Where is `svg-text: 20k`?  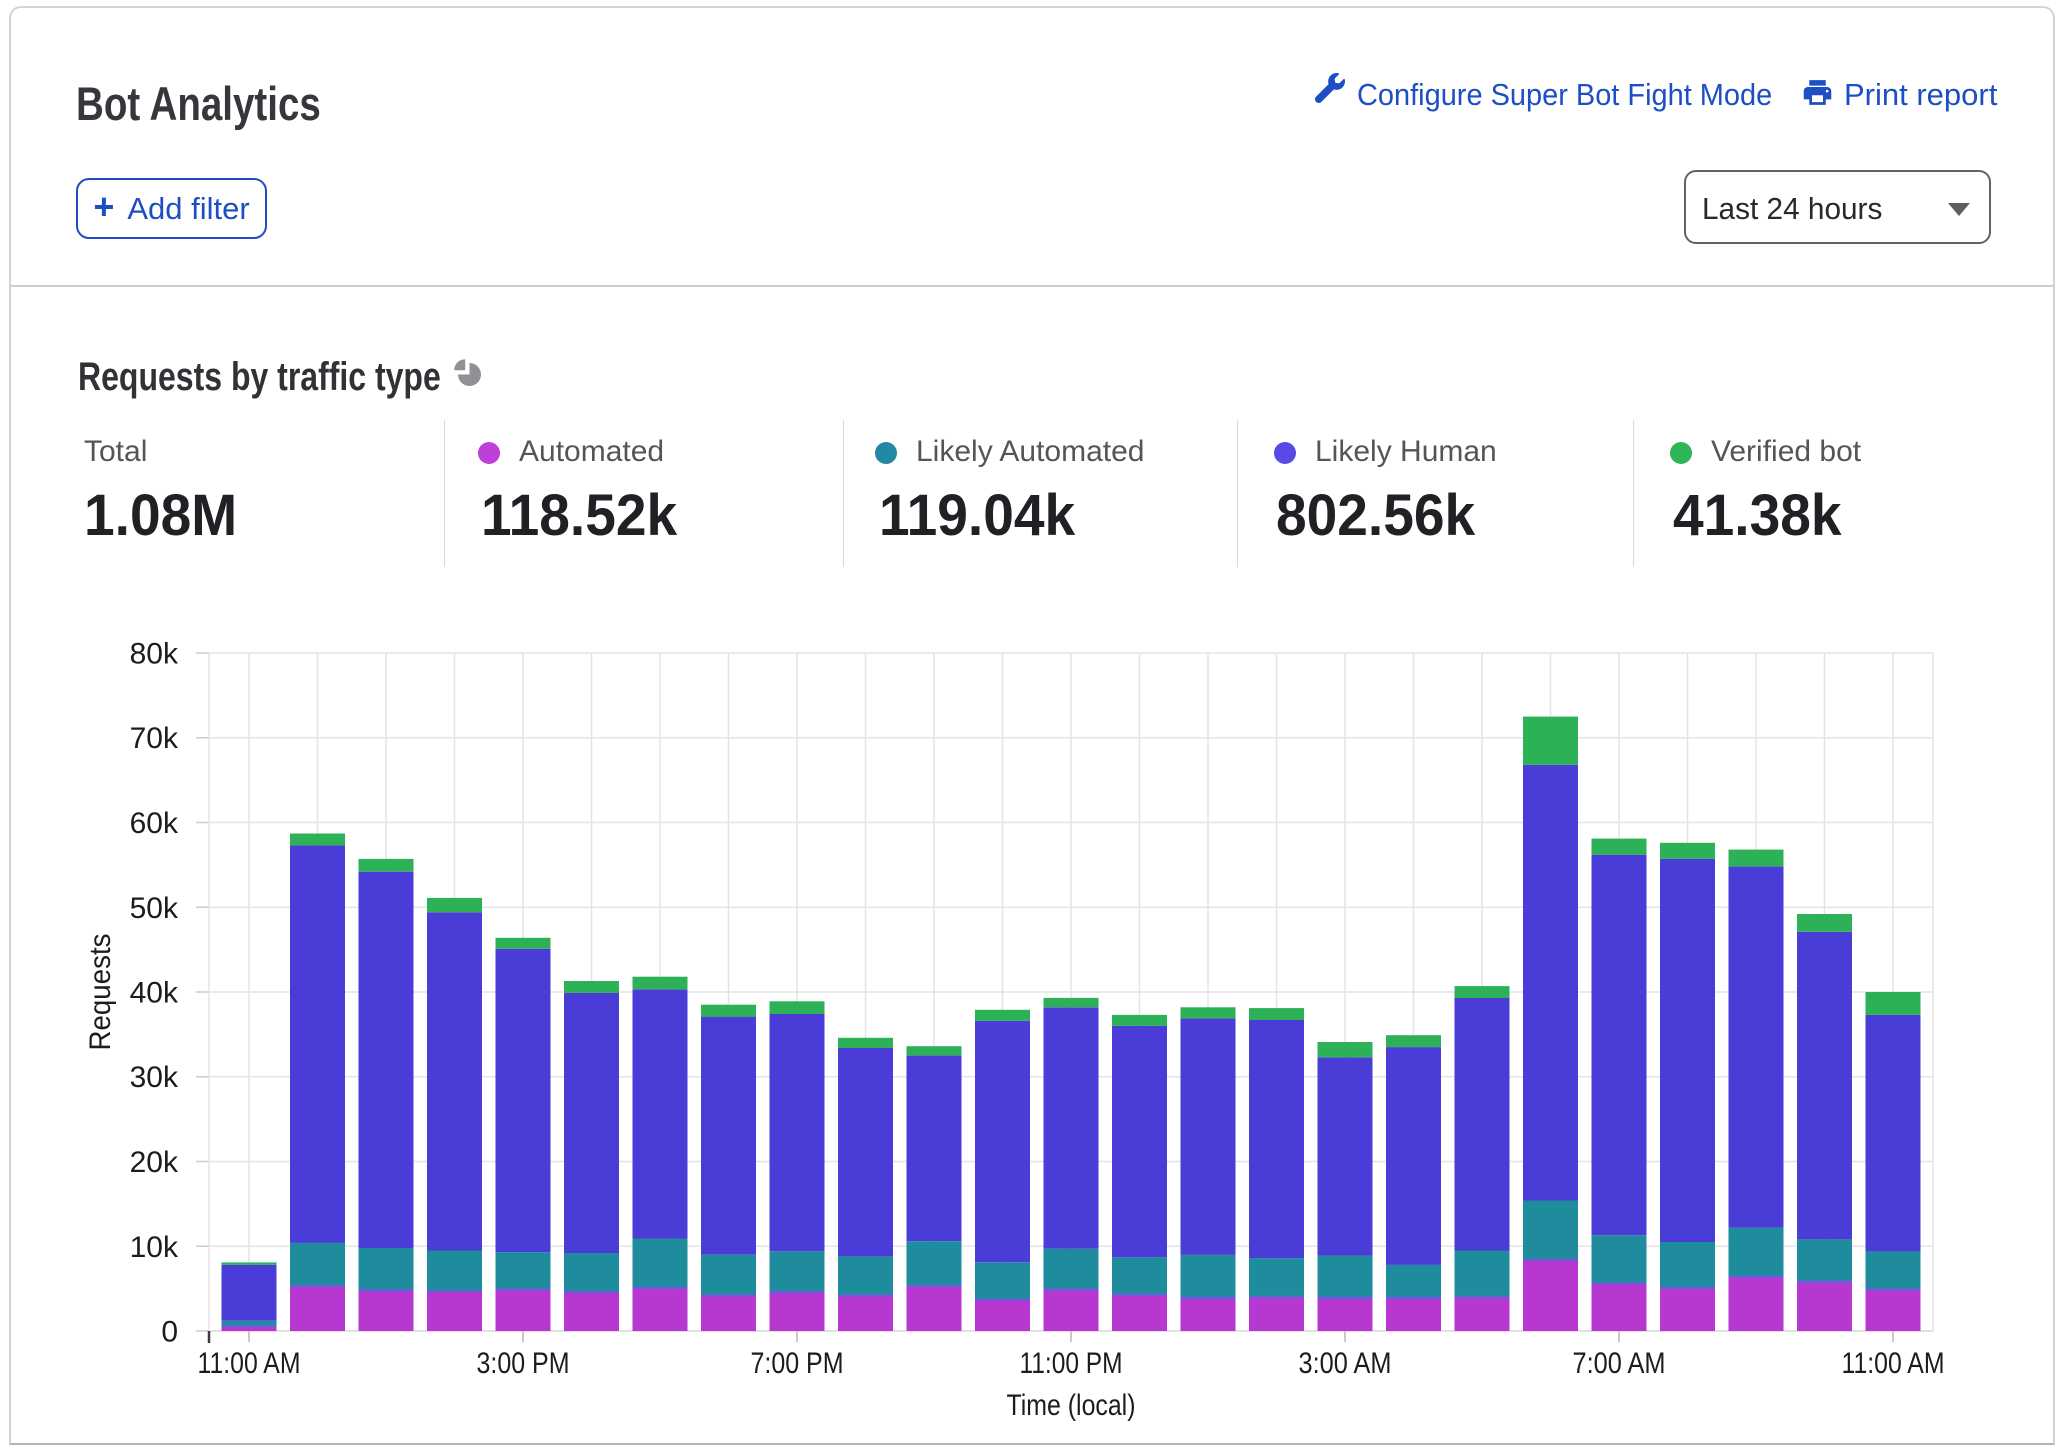
svg-text: 20k is located at coordinates (154, 1162).